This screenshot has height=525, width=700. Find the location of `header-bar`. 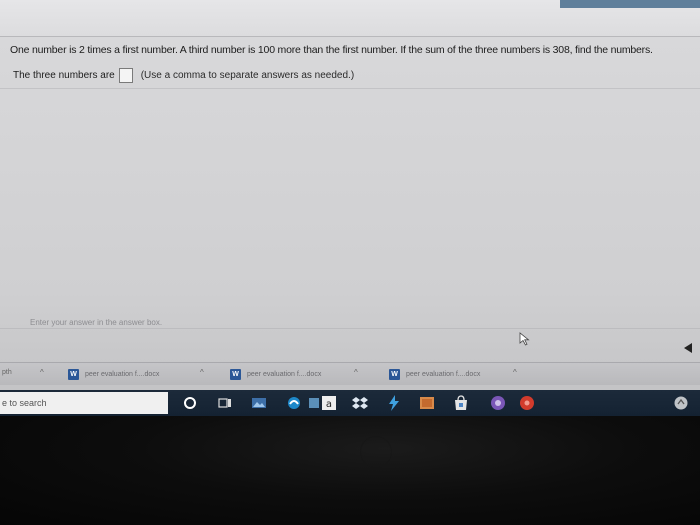

header-bar is located at coordinates (350, 18).